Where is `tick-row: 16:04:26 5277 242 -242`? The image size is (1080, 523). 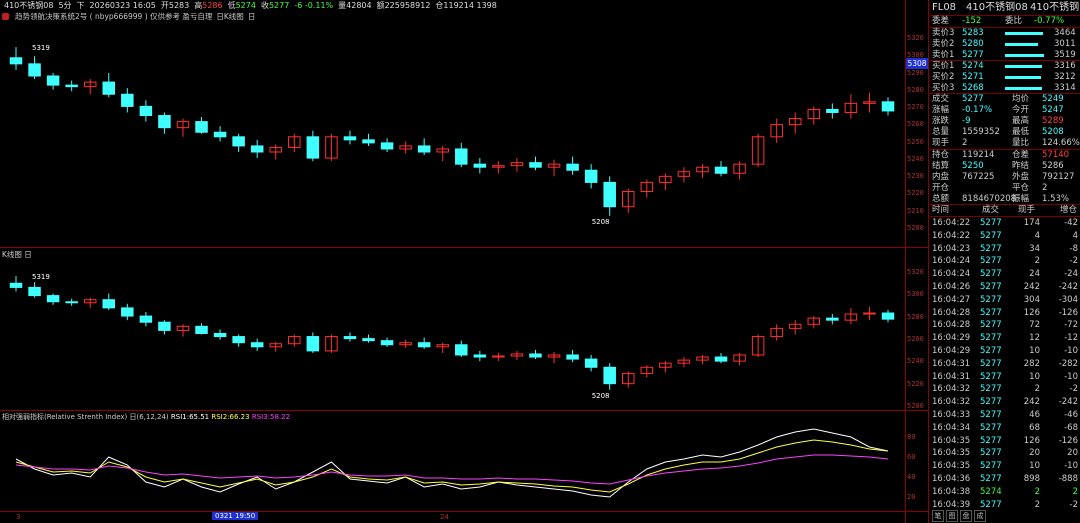 tick-row: 16:04:26 5277 242 -242 is located at coordinates (1005, 287).